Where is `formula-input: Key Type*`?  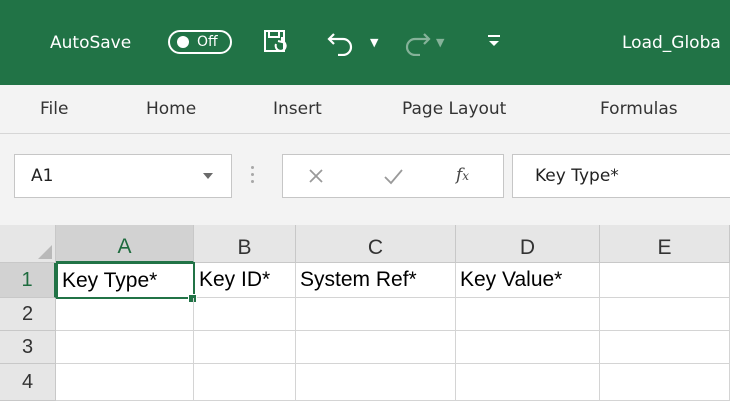 formula-input: Key Type* is located at coordinates (621, 176).